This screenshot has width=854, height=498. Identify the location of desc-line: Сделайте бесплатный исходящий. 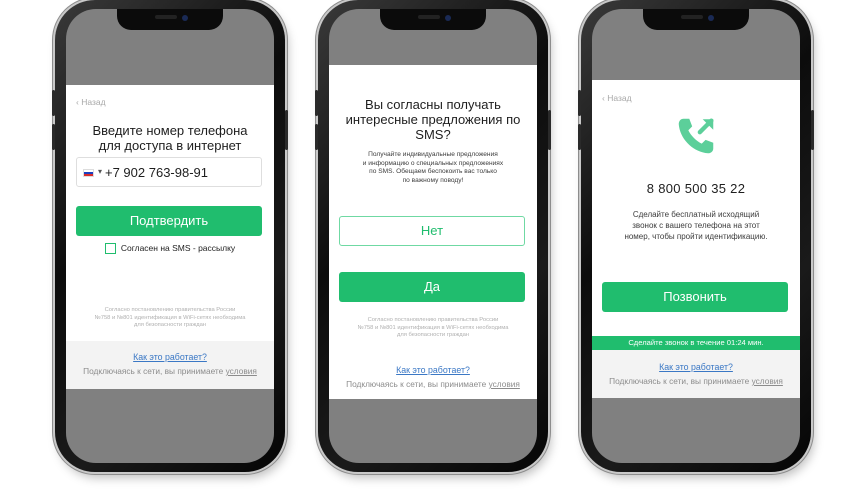
(696, 214).